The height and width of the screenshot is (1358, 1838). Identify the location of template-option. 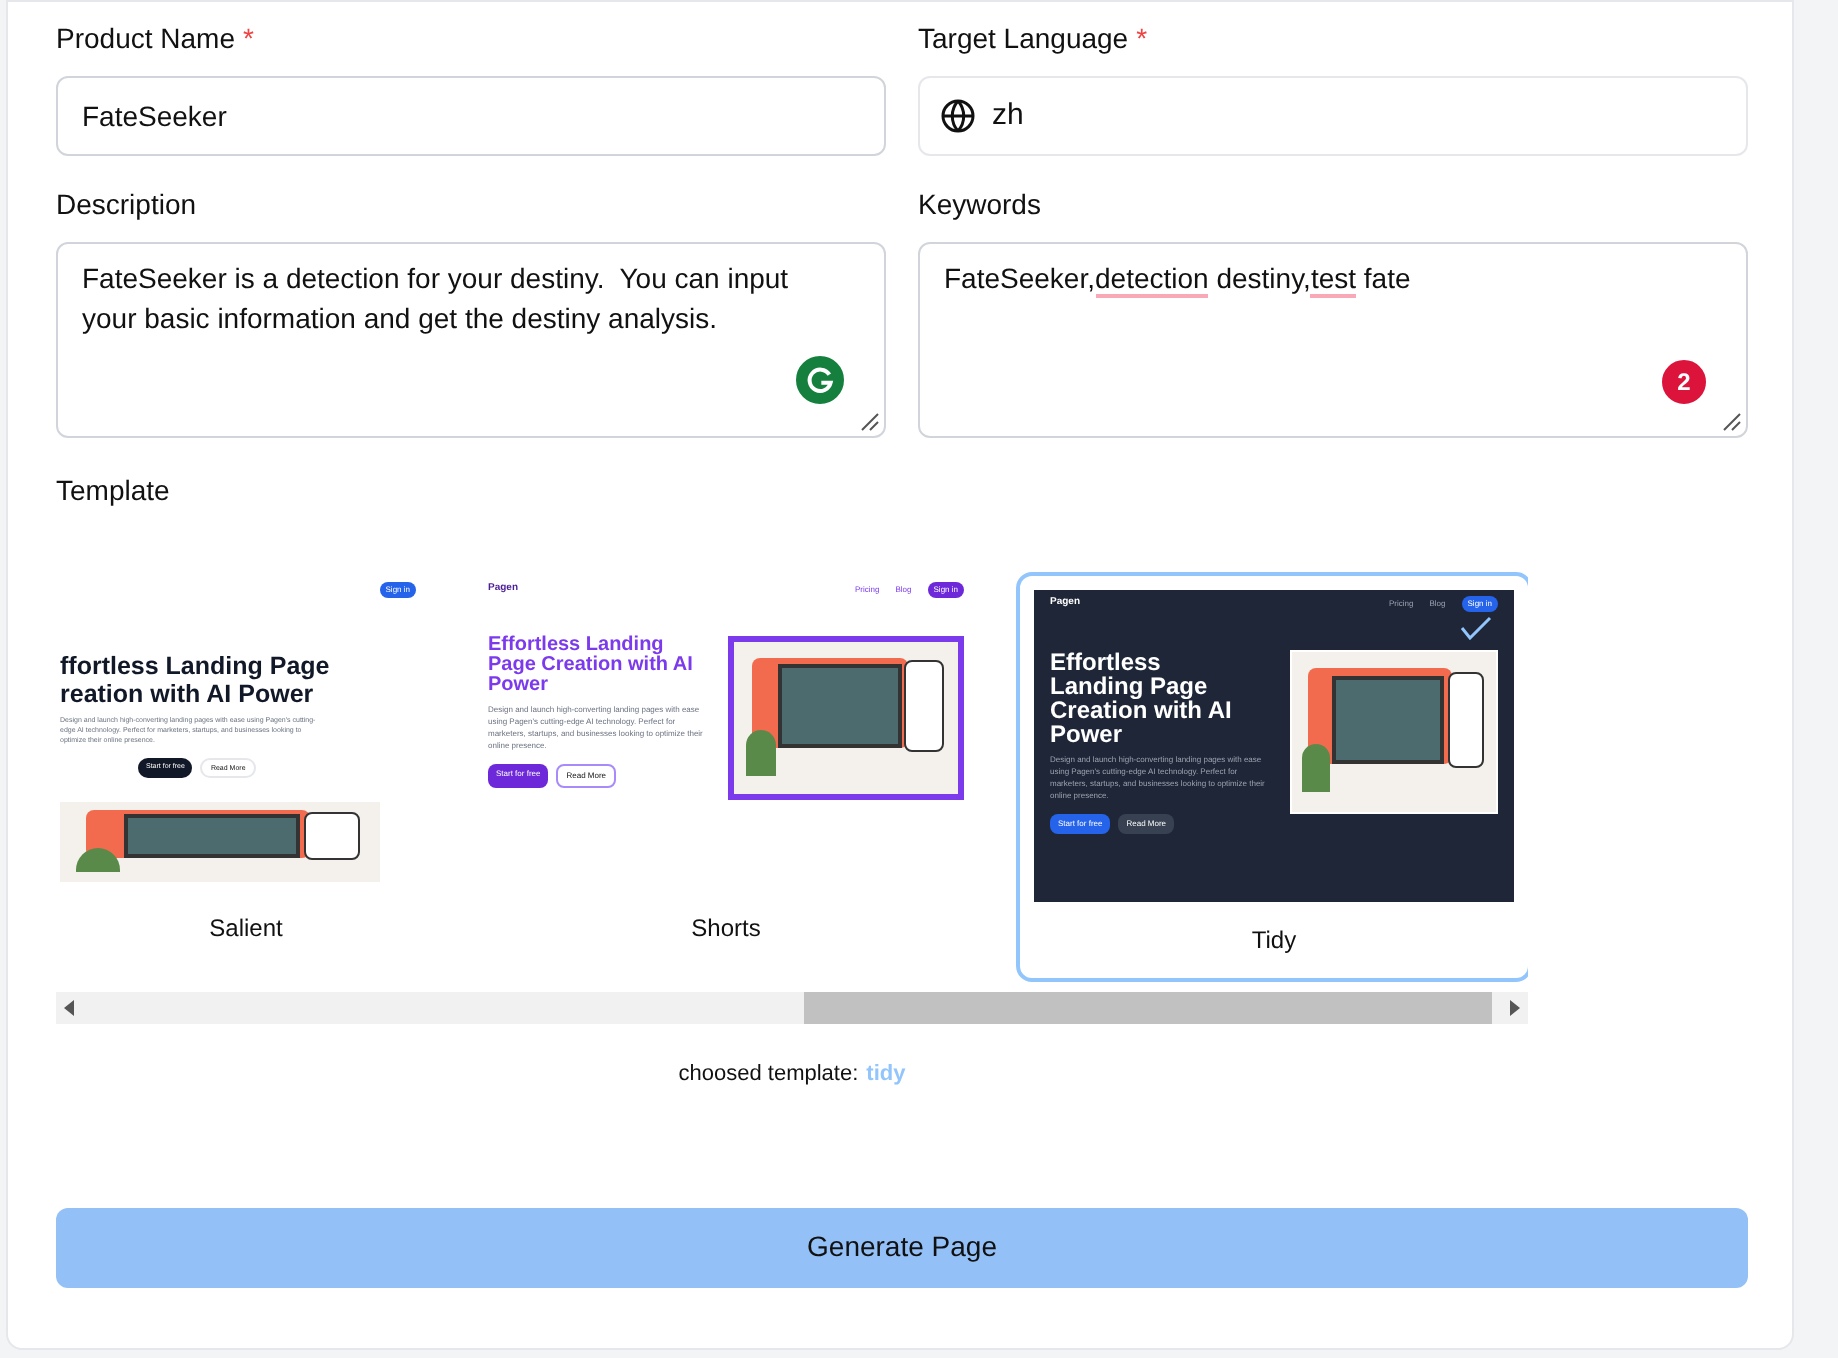
(1272, 777).